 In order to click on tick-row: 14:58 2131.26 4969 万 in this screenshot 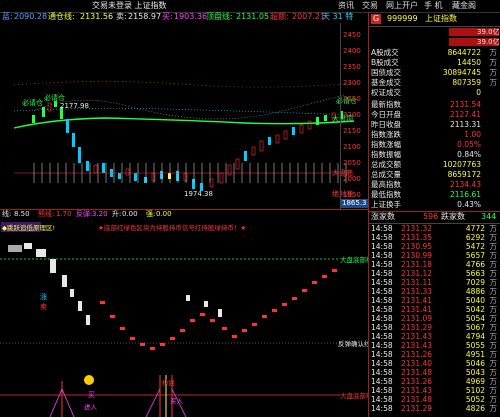, I will do `click(434, 381)`.